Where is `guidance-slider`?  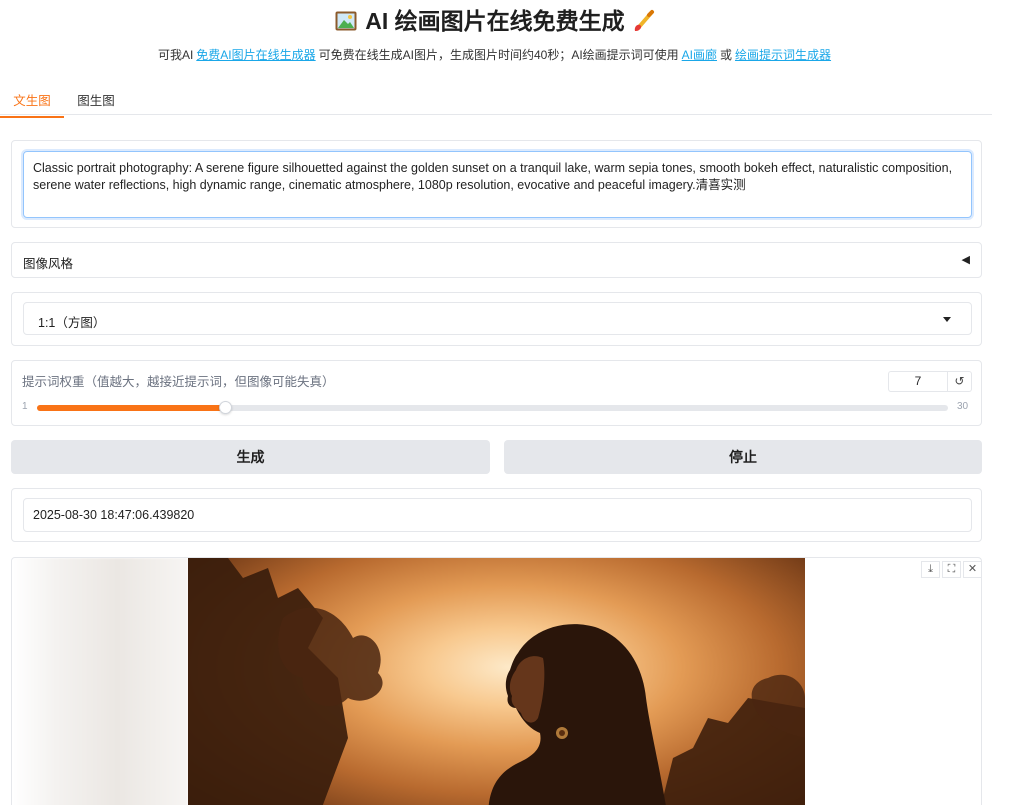 guidance-slider is located at coordinates (492, 407).